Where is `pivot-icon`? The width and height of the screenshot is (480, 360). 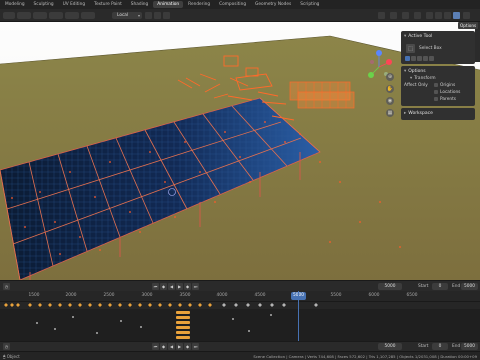
pivot-icon is located at coordinates (148, 15).